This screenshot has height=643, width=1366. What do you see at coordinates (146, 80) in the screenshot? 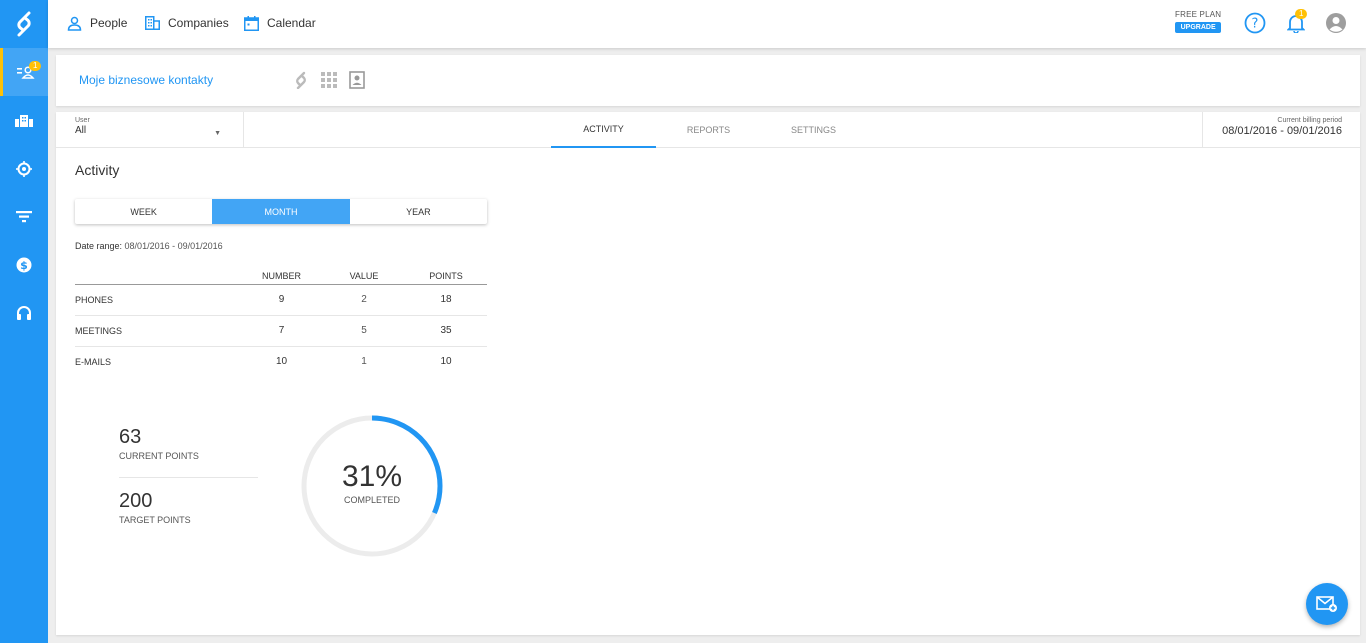
I see `contact-title: Moje biznesowe kontakty` at bounding box center [146, 80].